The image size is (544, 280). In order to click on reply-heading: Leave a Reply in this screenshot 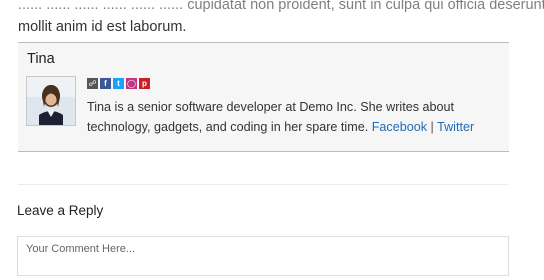, I will do `click(60, 210)`.